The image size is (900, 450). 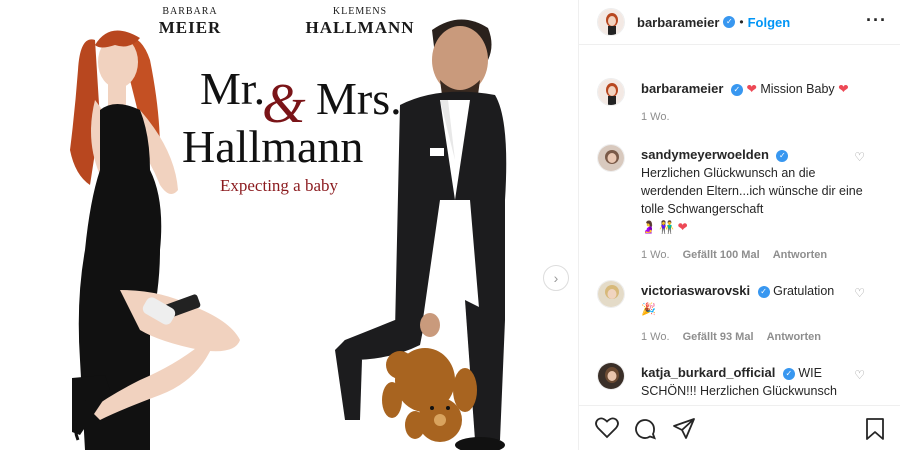 What do you see at coordinates (769, 22) in the screenshot?
I see `follow-button: Folgen` at bounding box center [769, 22].